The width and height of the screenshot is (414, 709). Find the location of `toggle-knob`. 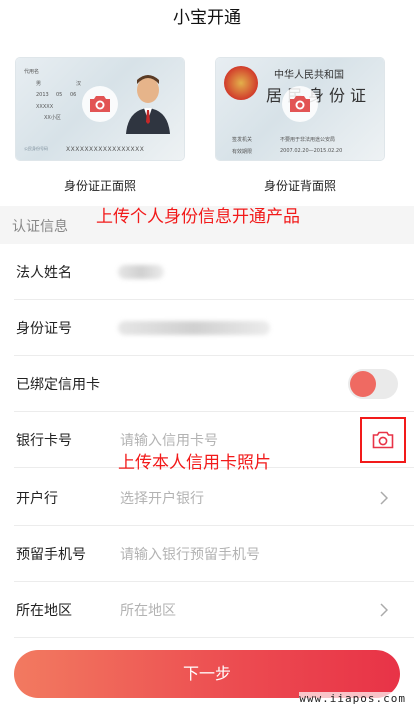

toggle-knob is located at coordinates (363, 384).